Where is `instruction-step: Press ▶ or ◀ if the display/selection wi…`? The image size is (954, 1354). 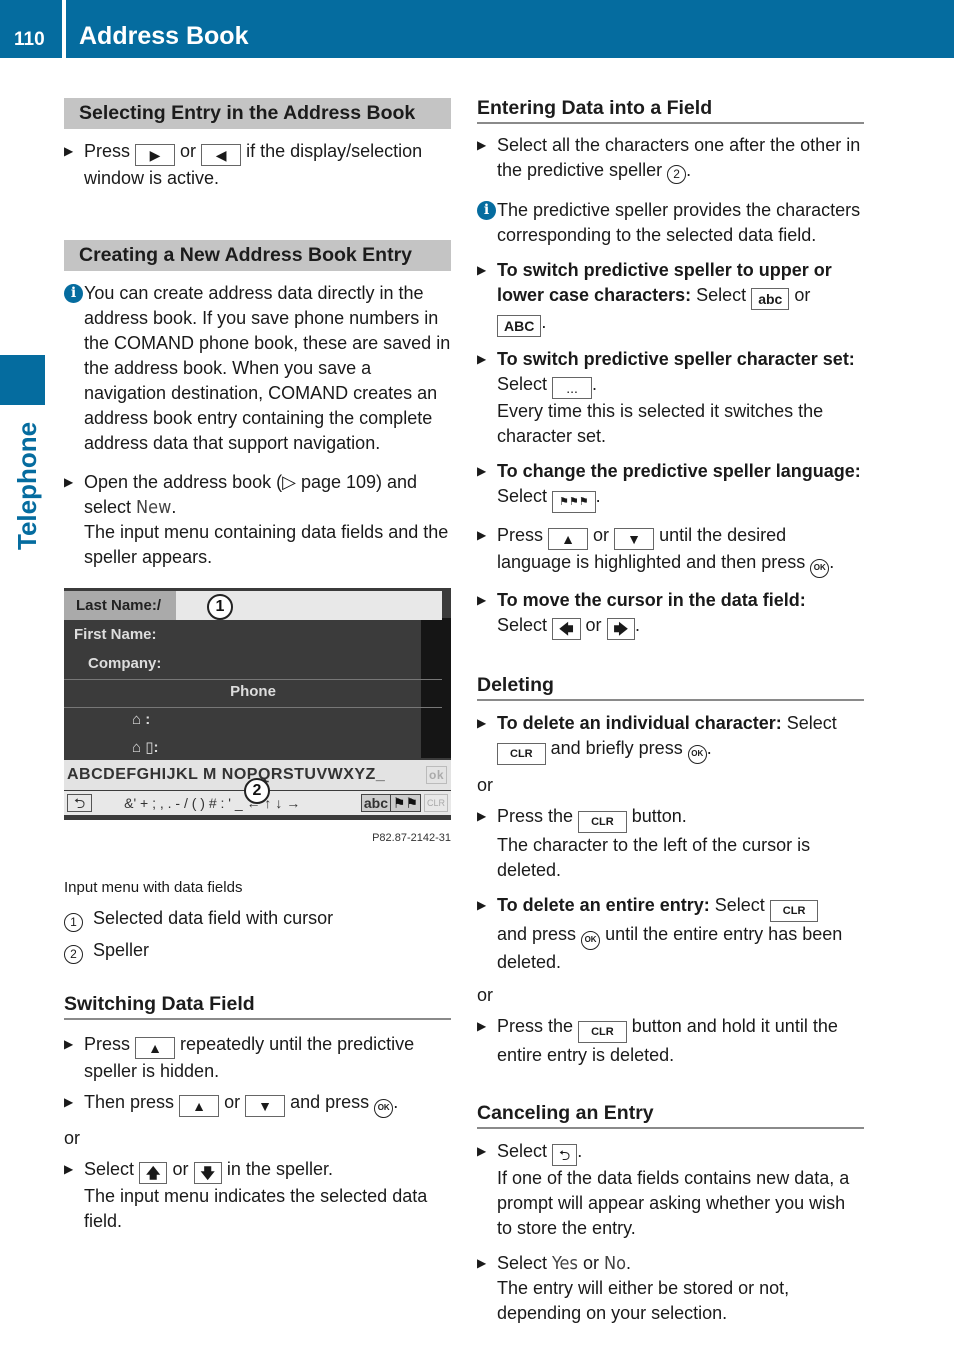
instruction-step: Press ▶ or ◀ if the display/selection wi… is located at coordinates (257, 165).